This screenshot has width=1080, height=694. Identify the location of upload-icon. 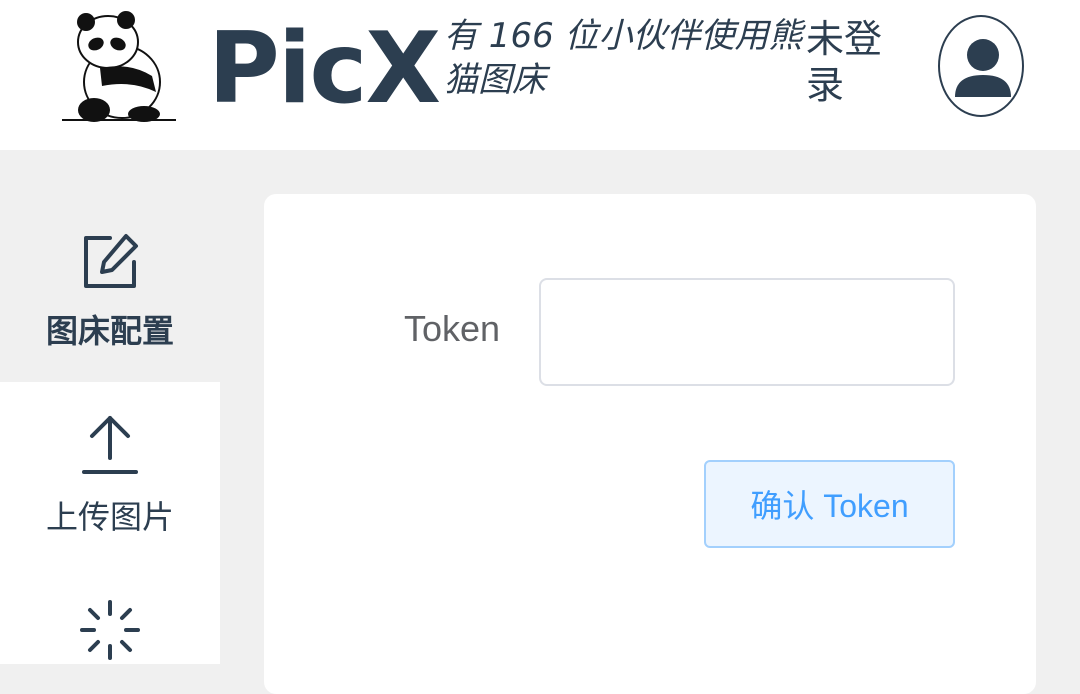
(110, 445).